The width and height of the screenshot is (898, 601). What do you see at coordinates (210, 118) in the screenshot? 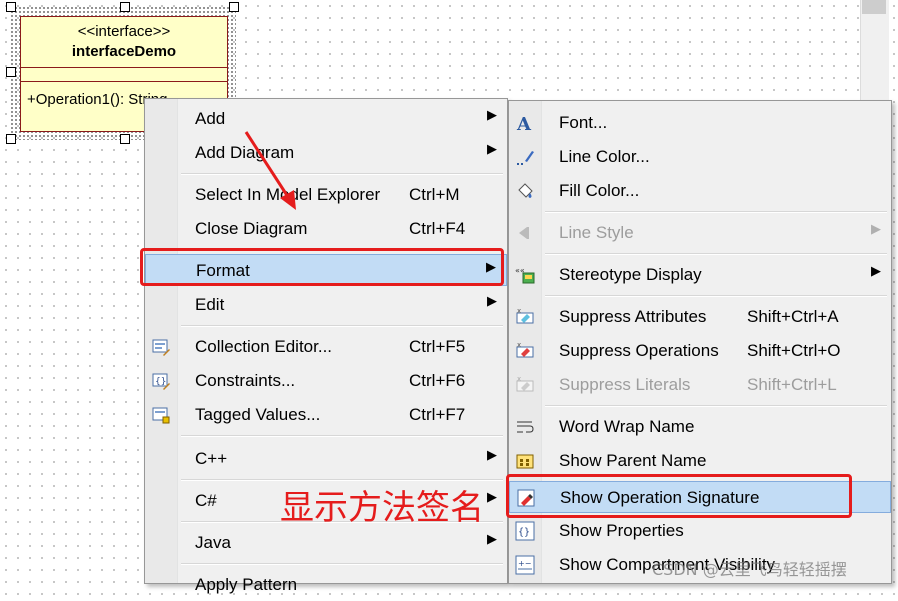
I see `menu-item-label: Add` at bounding box center [210, 118].